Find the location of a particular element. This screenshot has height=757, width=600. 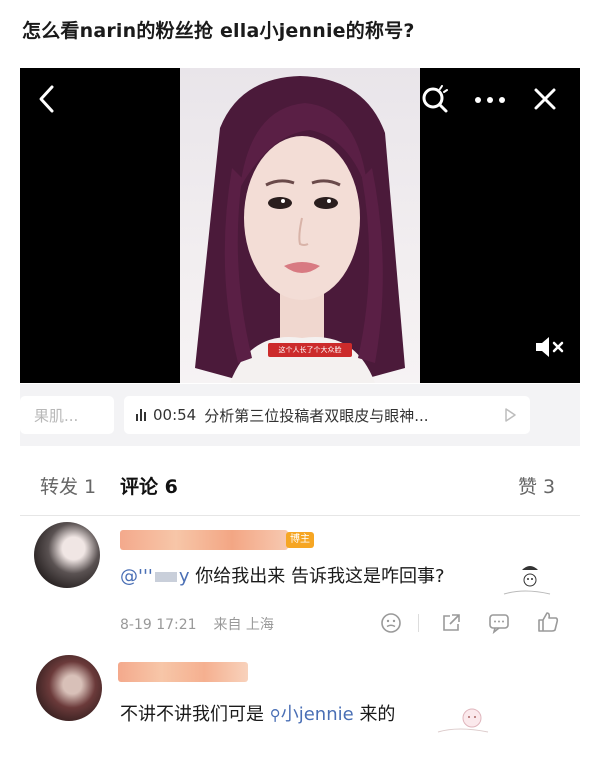

reply-icon is located at coordinates (499, 623).